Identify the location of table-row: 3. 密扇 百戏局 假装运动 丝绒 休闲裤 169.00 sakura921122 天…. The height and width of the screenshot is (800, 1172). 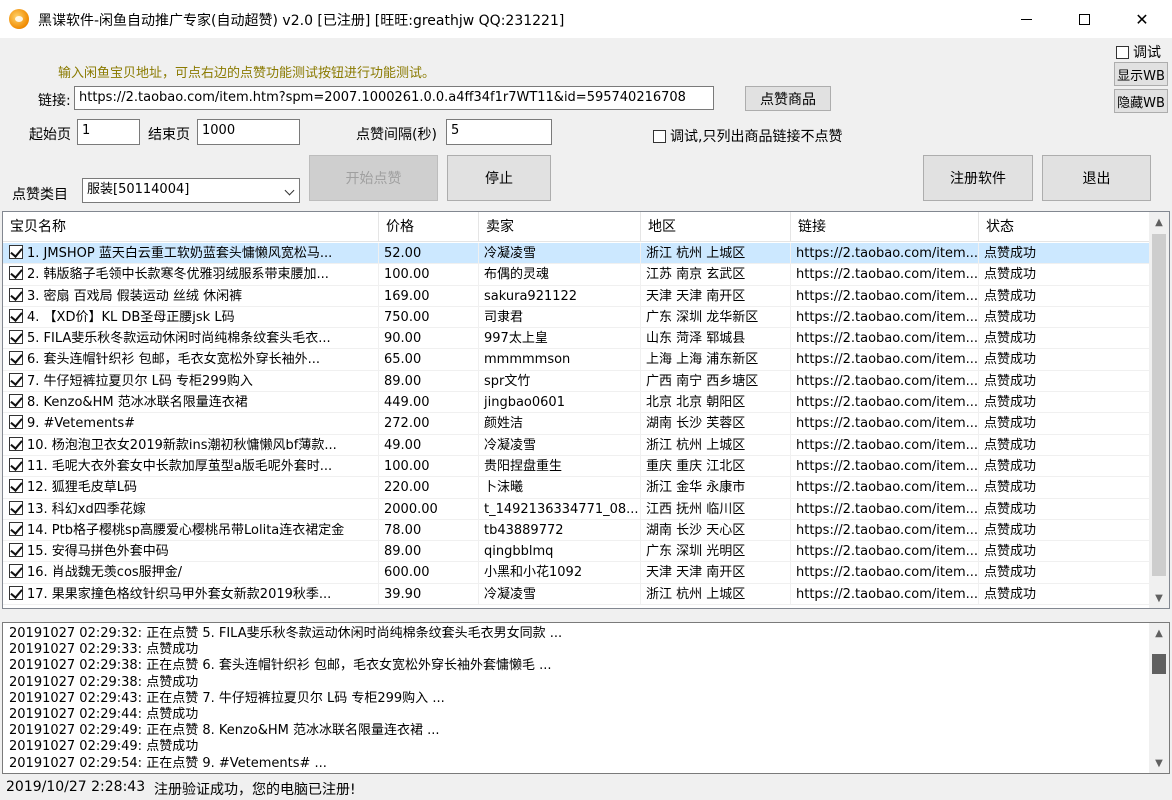
(576, 296).